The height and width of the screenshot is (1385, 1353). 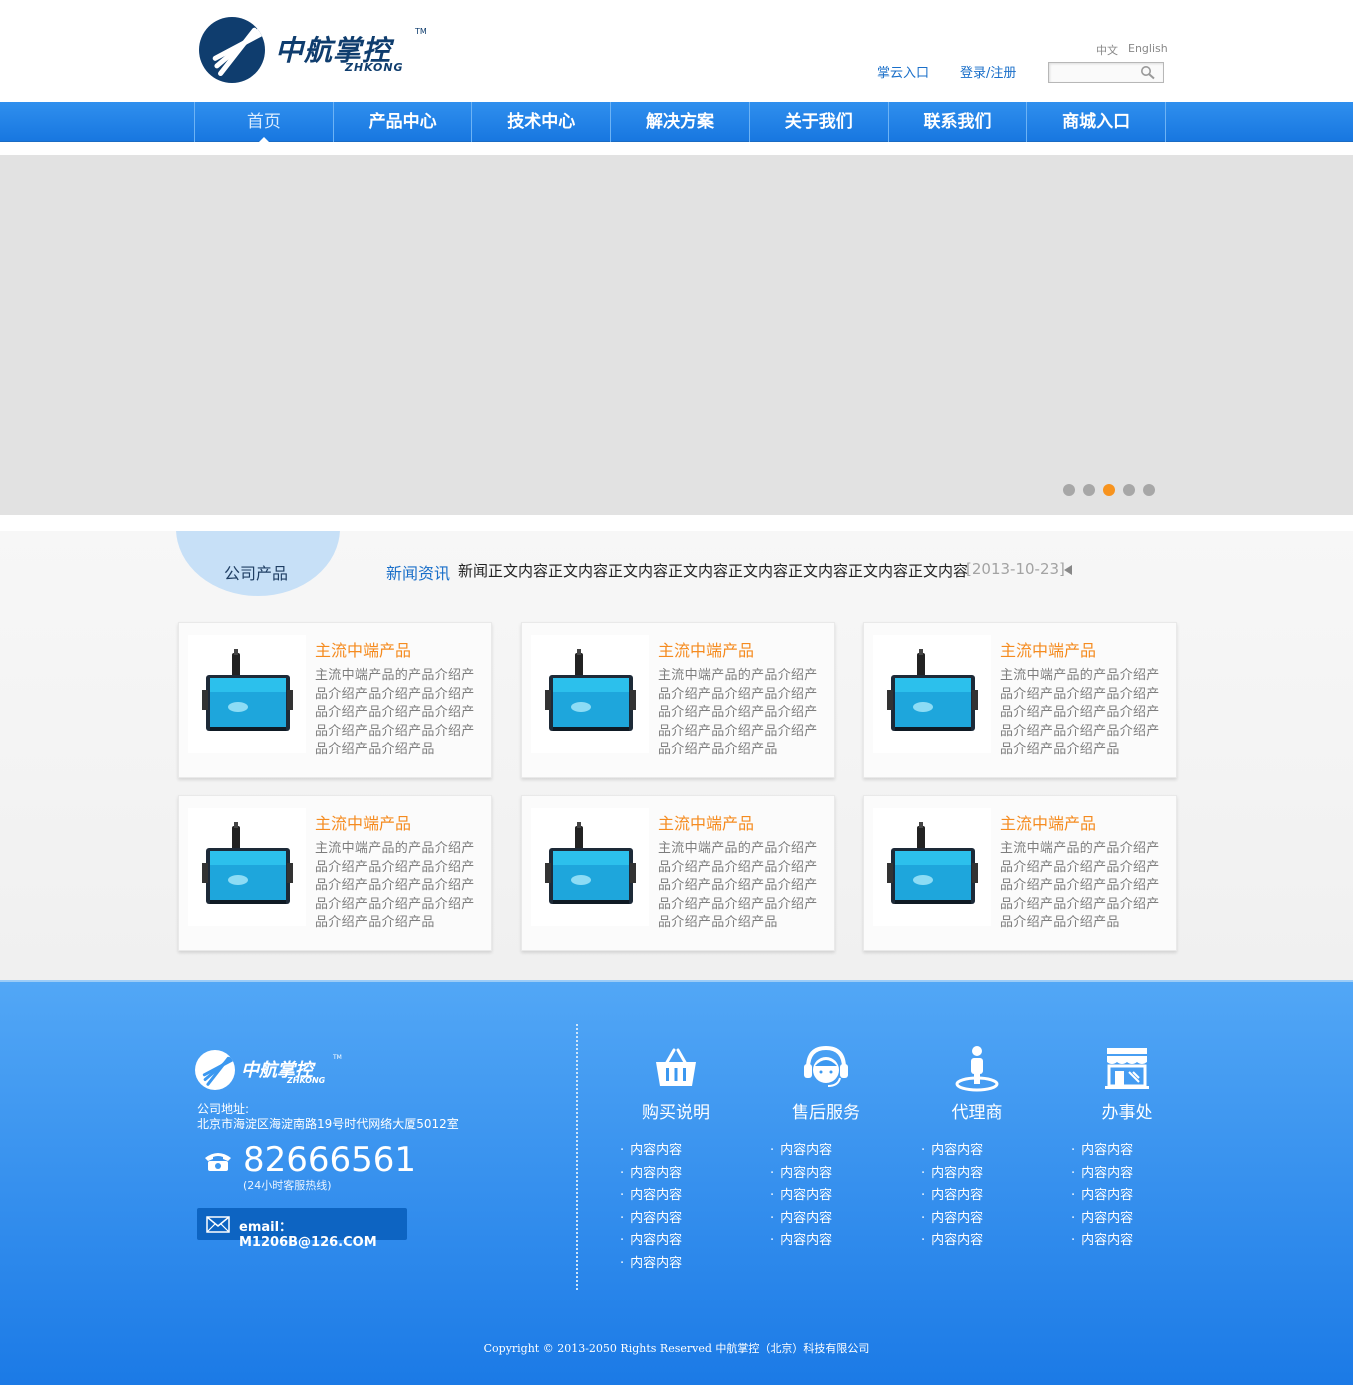 I want to click on email-button: email：M1206B@126.COM, so click(x=302, y=1229).